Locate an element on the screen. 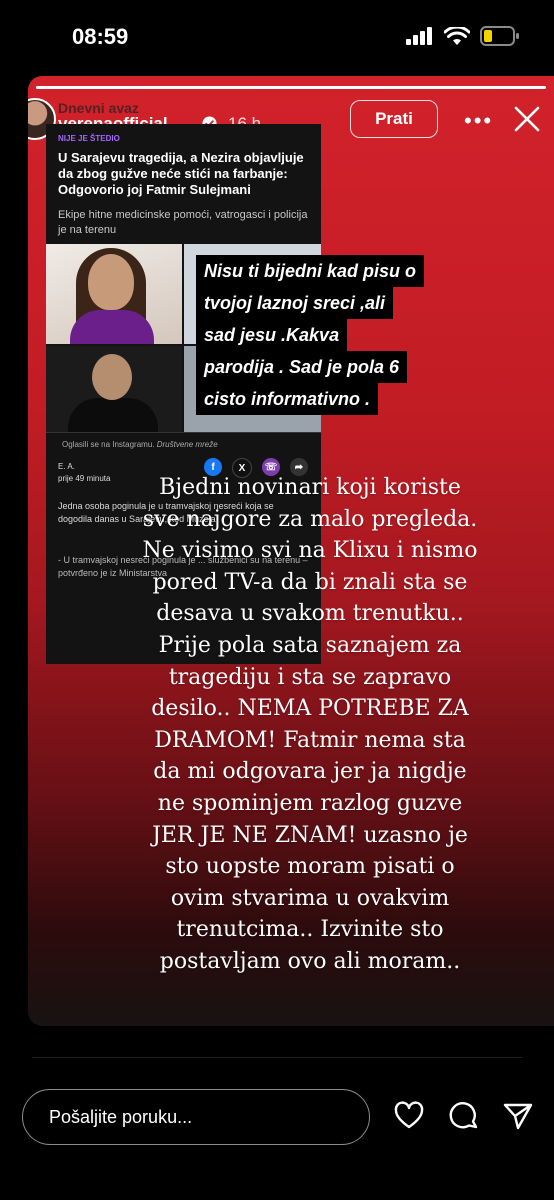  article-photo-woman is located at coordinates (114, 294).